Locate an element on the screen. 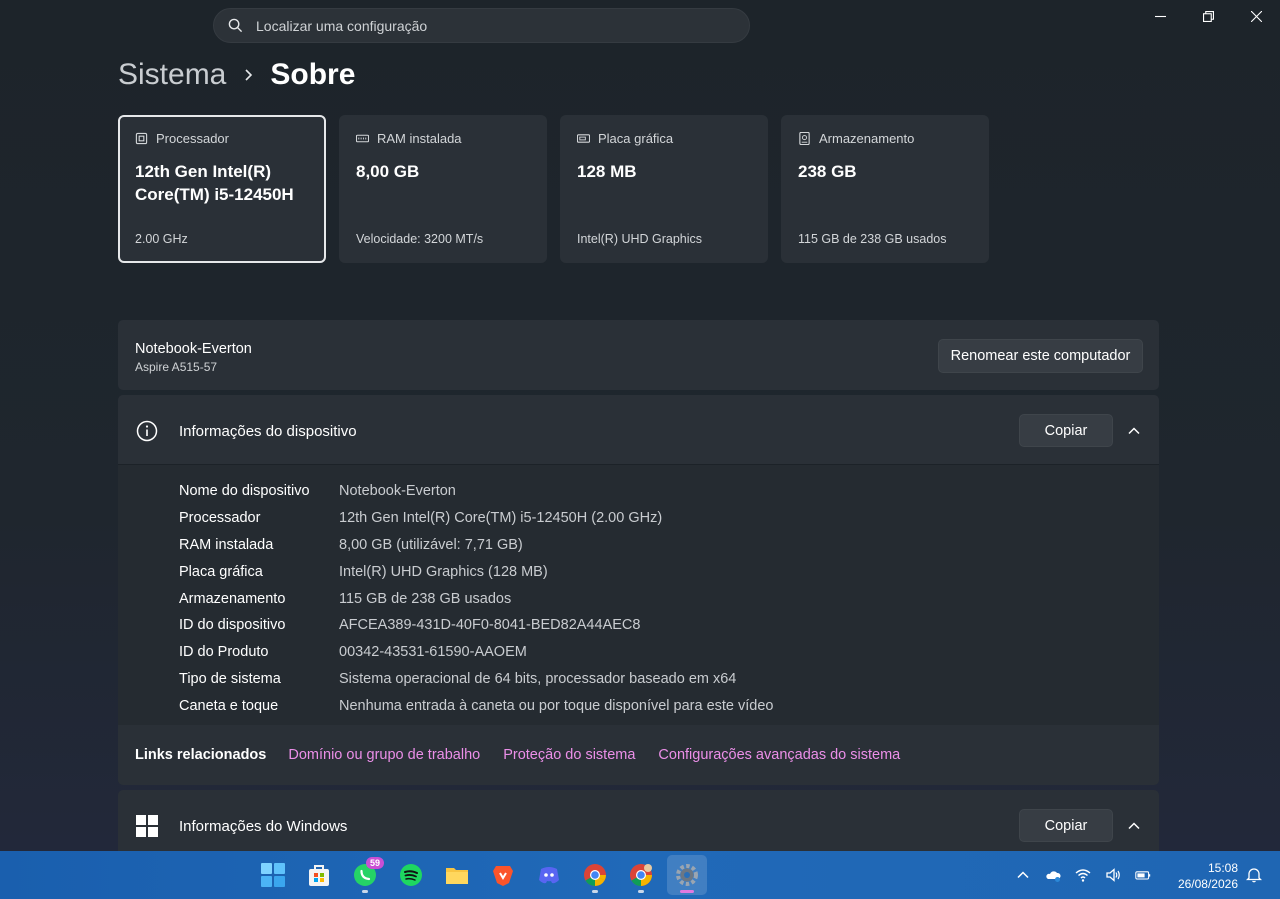 The width and height of the screenshot is (1280, 899). system-tray is located at coordinates (1083, 875).